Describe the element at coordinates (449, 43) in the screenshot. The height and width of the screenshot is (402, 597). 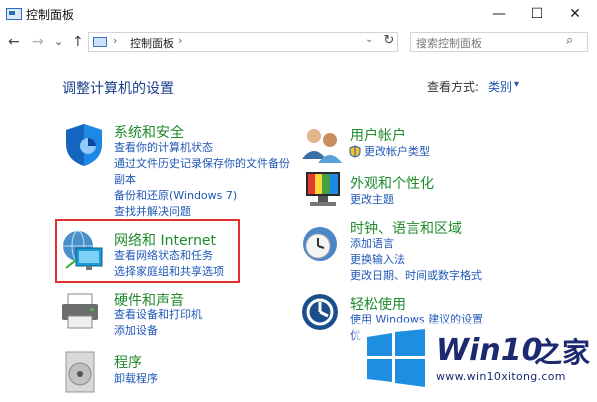
I see `search-placeholder: 搜索控制面板` at that location.